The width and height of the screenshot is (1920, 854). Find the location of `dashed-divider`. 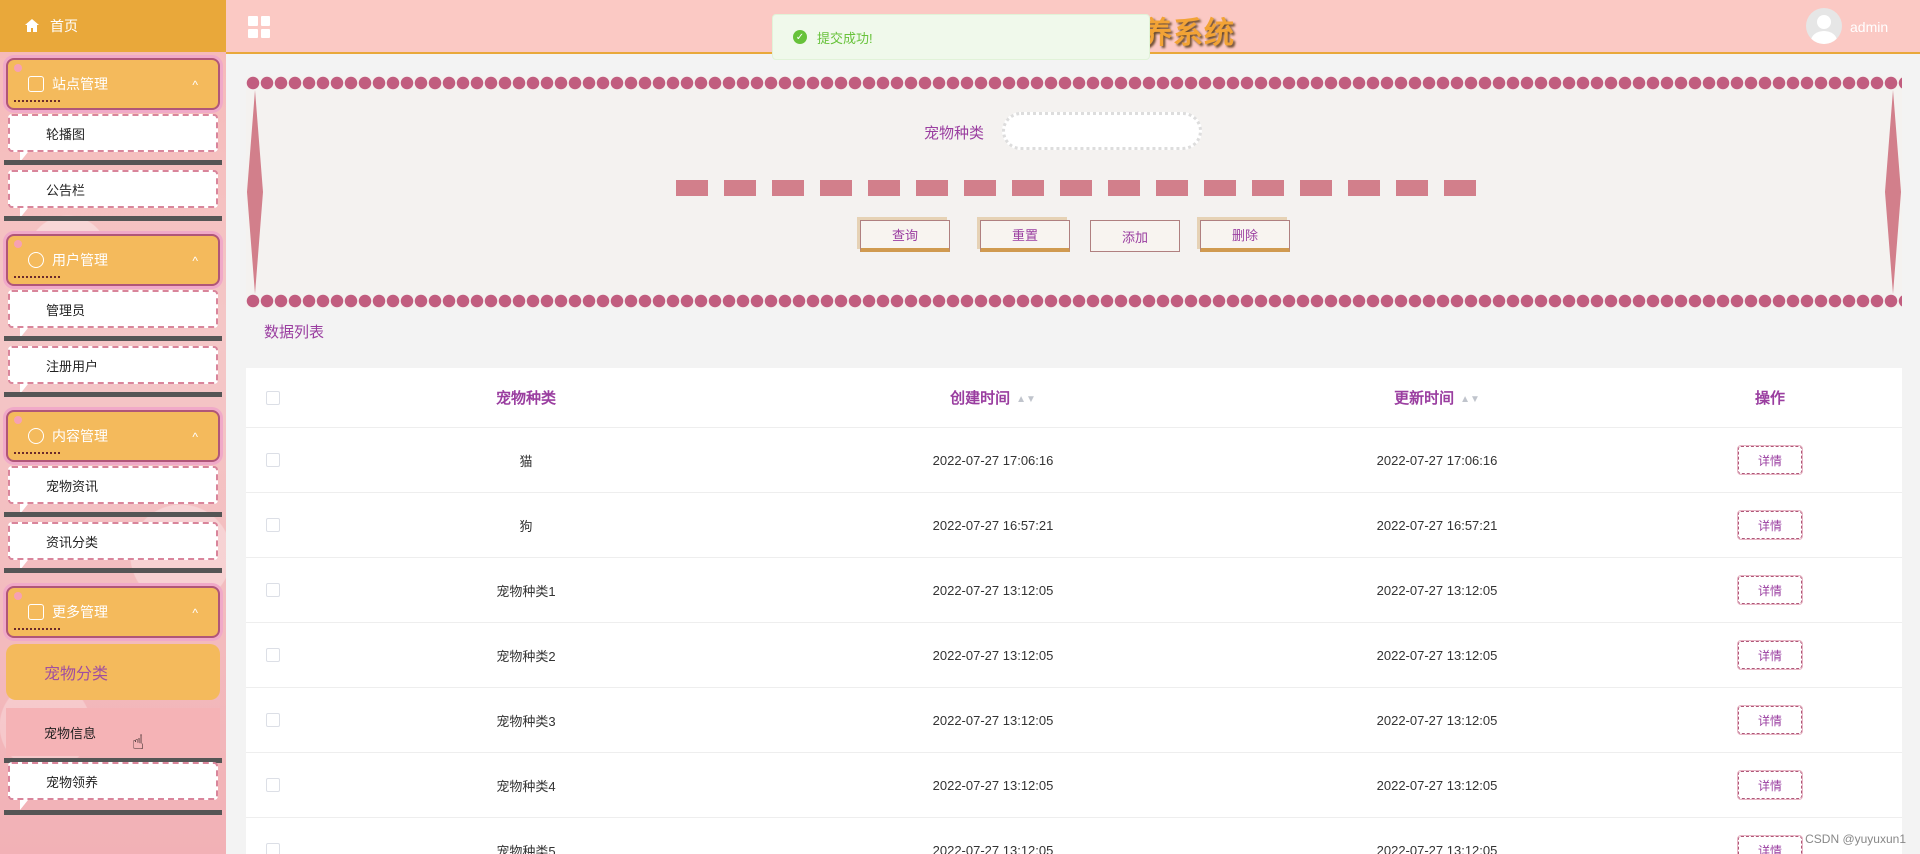

dashed-divider is located at coordinates (1076, 188).